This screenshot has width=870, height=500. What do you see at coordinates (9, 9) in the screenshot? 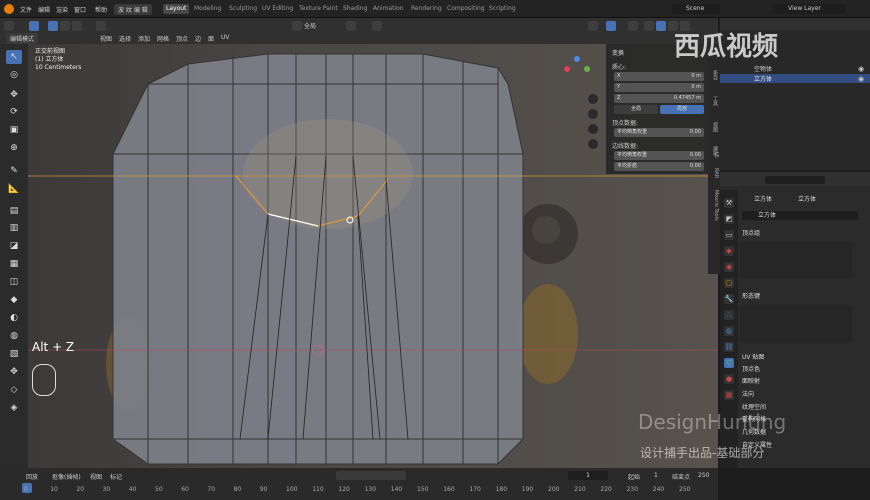
I see `blender-logo-icon` at bounding box center [9, 9].